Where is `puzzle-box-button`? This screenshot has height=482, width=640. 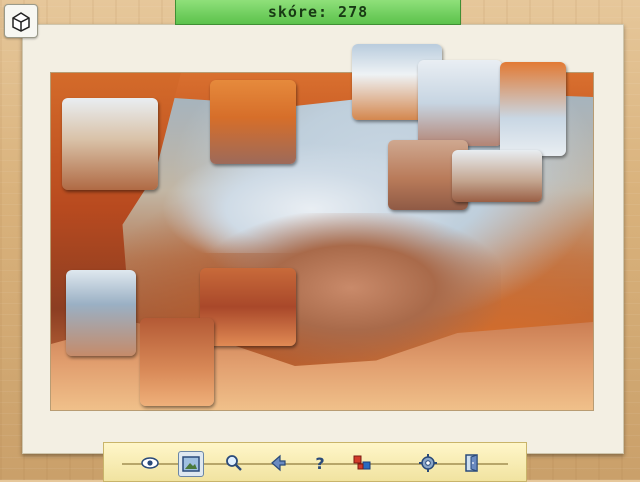 puzzle-box-button is located at coordinates (21, 21).